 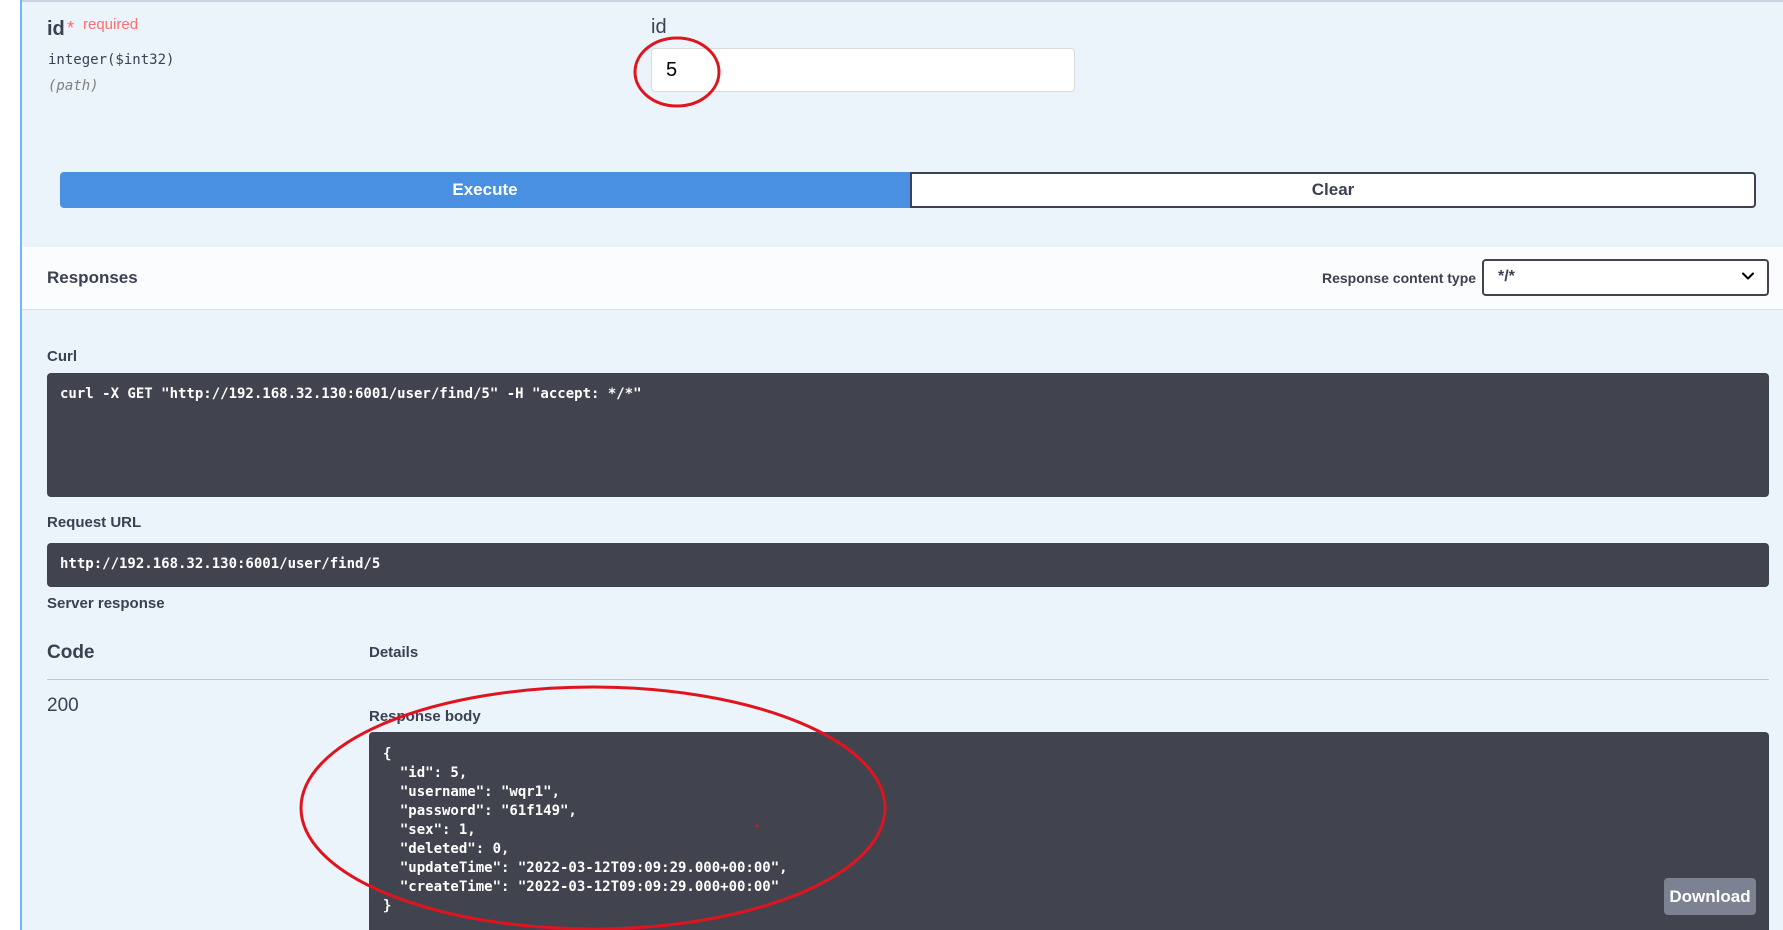 What do you see at coordinates (480, 811) in the screenshot?
I see `response-body-line: "password": "61f149",` at bounding box center [480, 811].